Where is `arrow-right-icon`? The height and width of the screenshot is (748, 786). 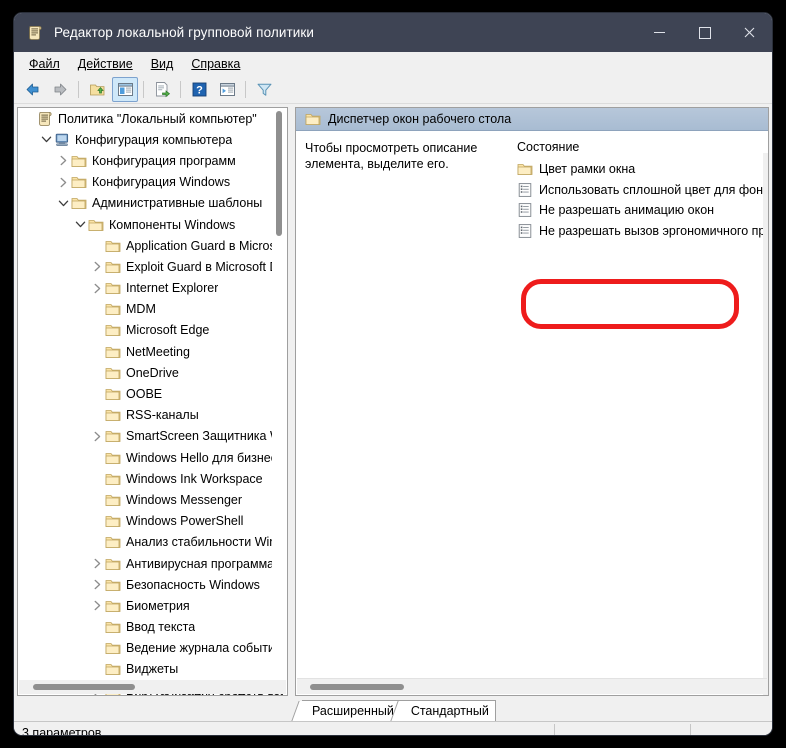 arrow-right-icon is located at coordinates (60, 89).